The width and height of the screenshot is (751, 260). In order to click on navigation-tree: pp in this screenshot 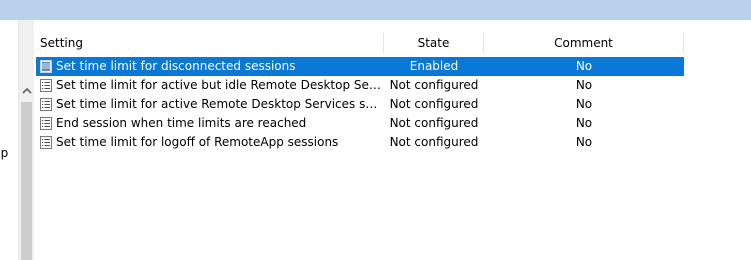, I will do `click(9, 140)`.